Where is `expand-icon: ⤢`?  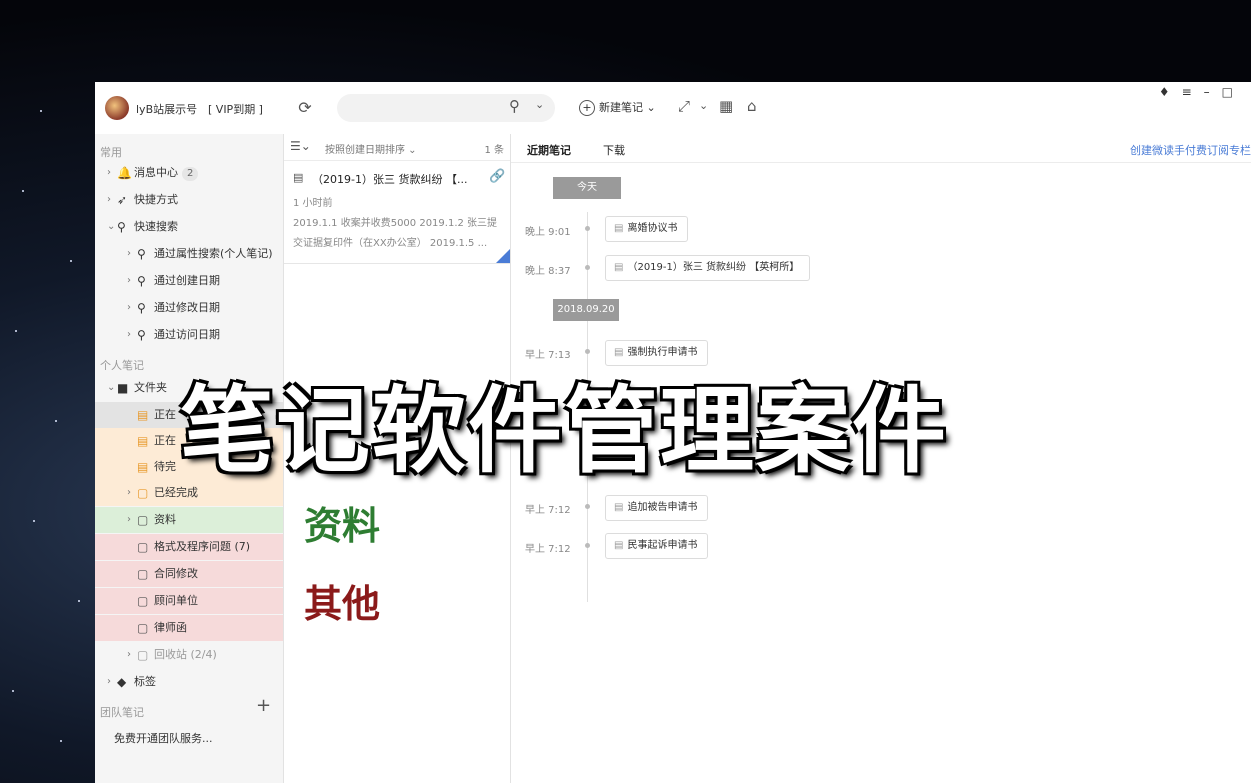 expand-icon: ⤢ is located at coordinates (684, 106).